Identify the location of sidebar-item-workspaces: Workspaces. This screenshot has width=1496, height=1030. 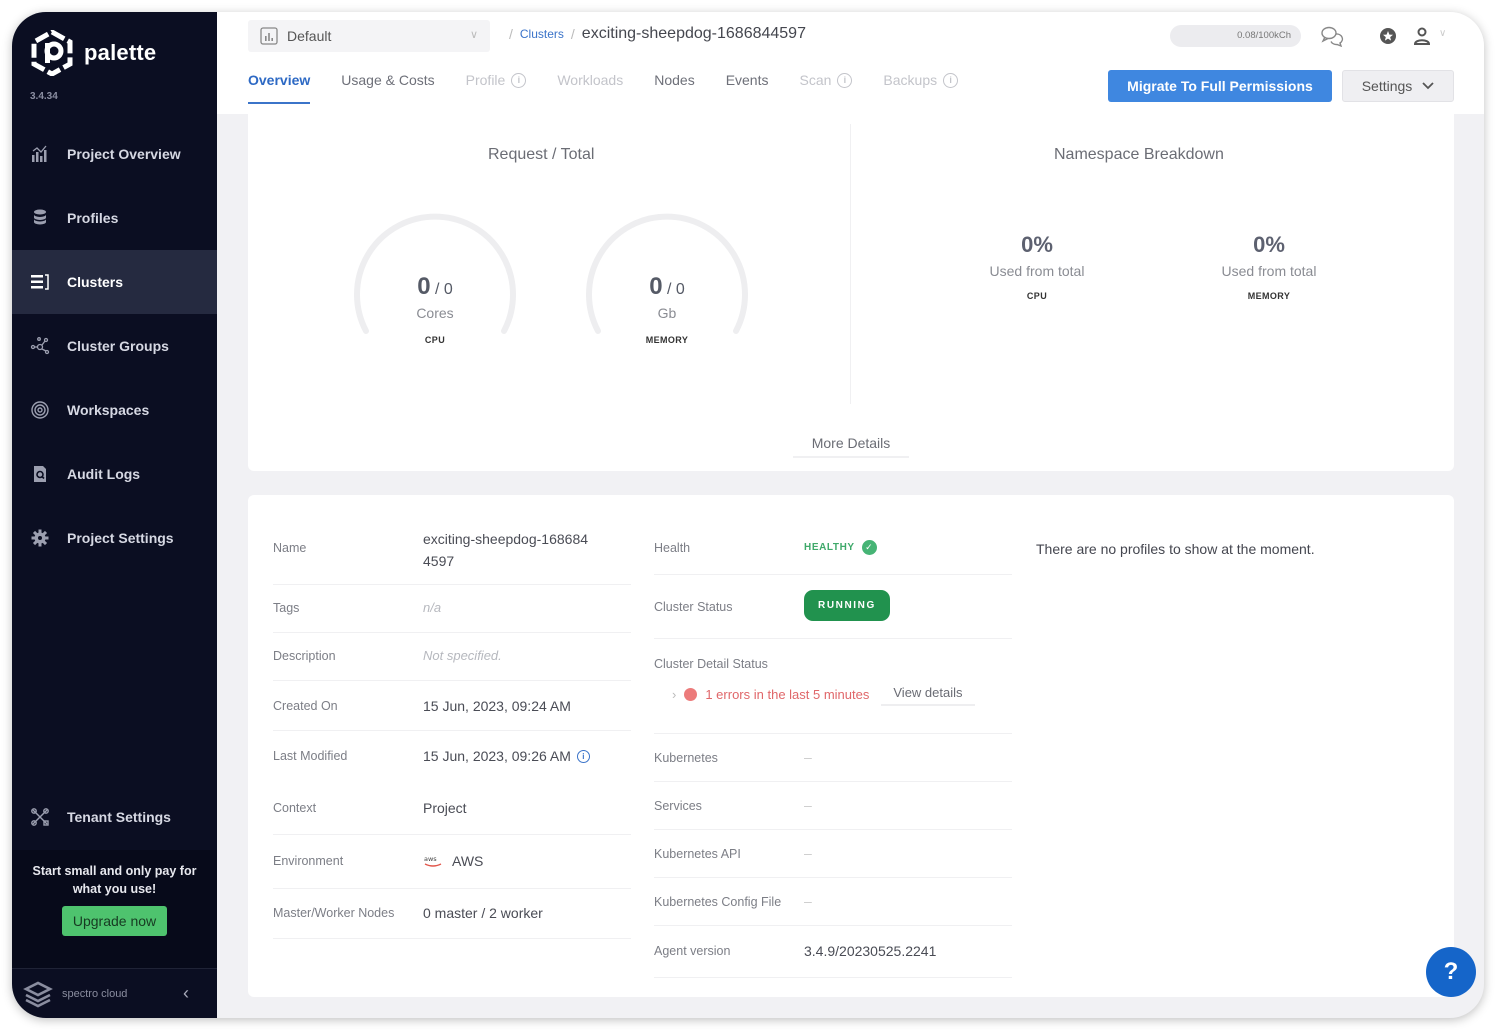
(114, 410).